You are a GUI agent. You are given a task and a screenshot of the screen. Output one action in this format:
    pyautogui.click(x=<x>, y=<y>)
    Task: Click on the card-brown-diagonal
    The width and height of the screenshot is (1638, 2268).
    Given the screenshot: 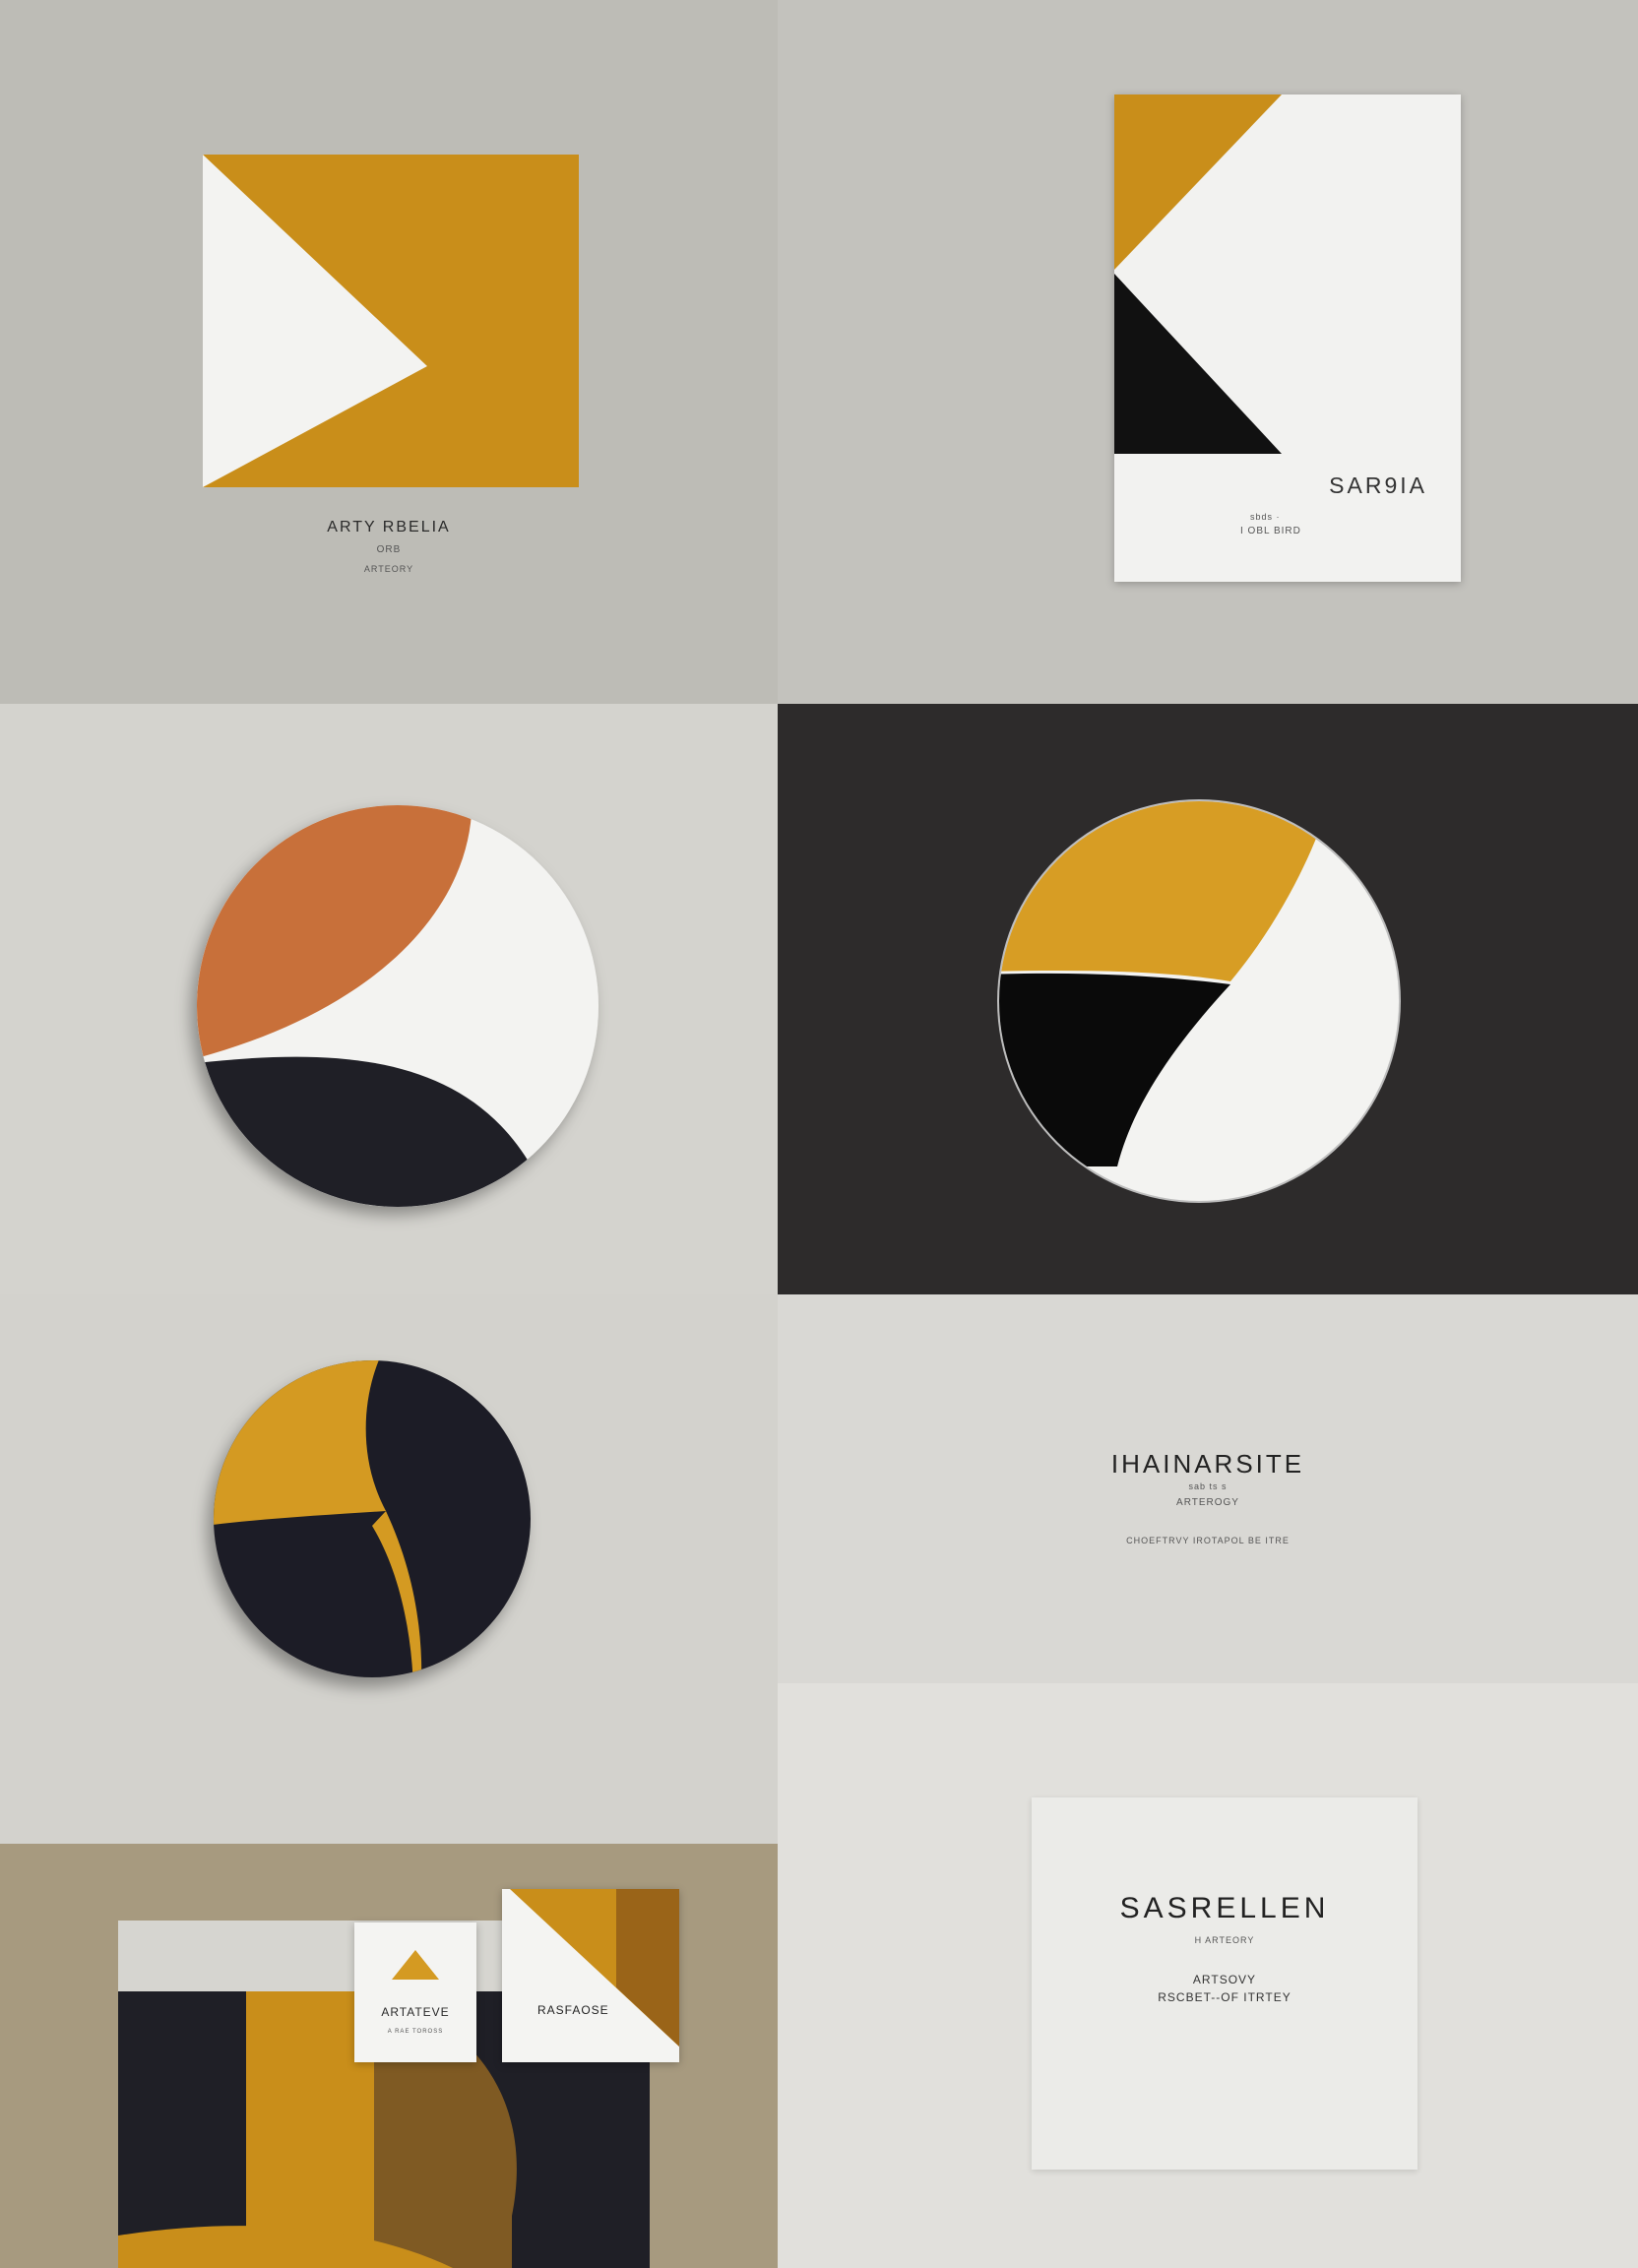 What is the action you would take?
    pyautogui.click(x=647, y=1968)
    